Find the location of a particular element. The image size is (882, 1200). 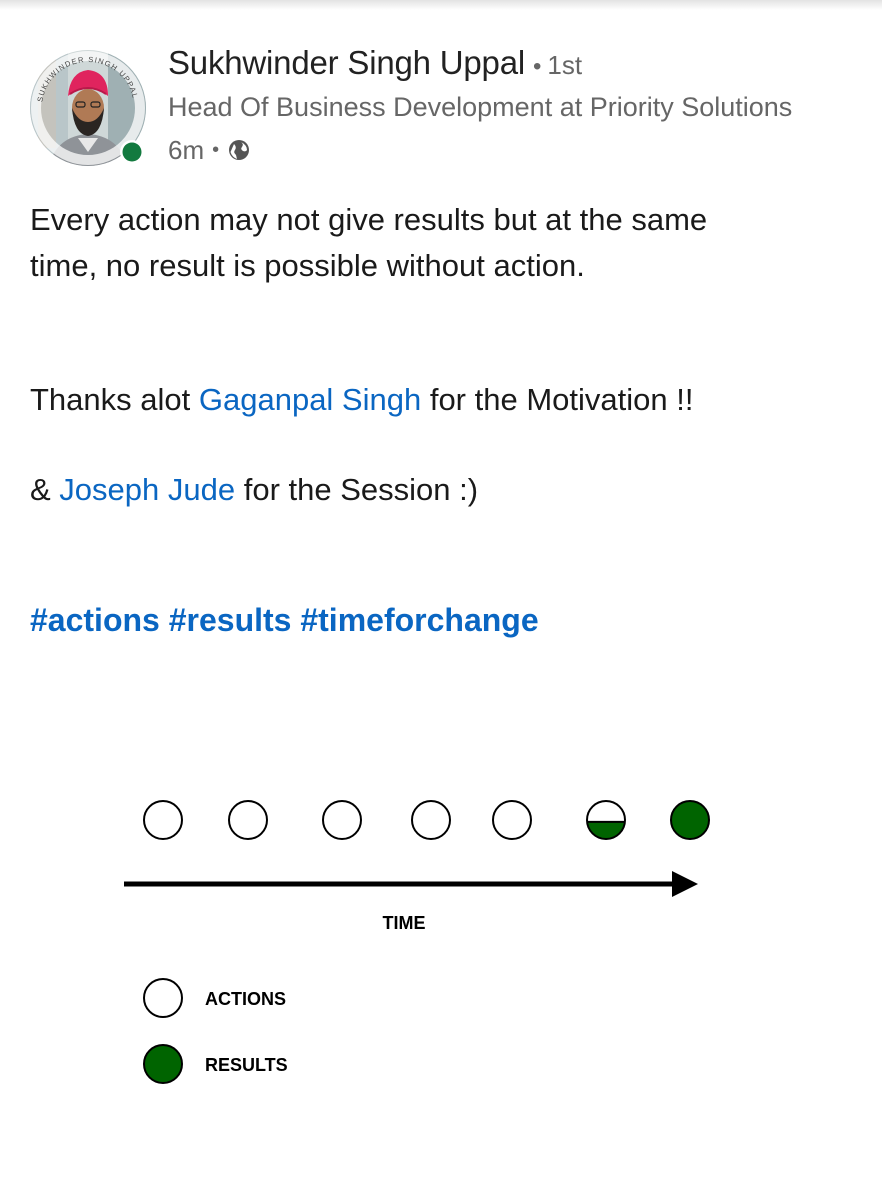

post-meta: 6m • is located at coordinates (209, 150).